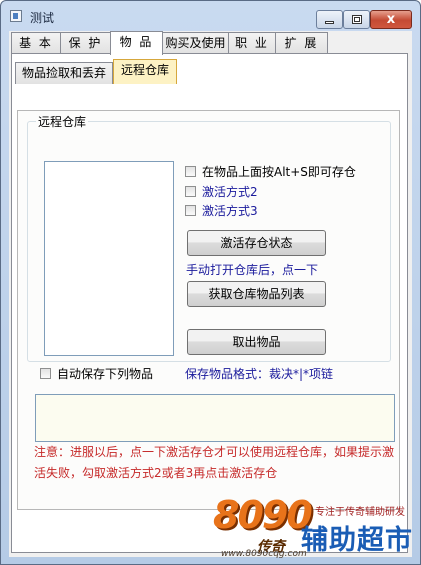  I want to click on tab-buy-use: 购买及使用, so click(195, 42).